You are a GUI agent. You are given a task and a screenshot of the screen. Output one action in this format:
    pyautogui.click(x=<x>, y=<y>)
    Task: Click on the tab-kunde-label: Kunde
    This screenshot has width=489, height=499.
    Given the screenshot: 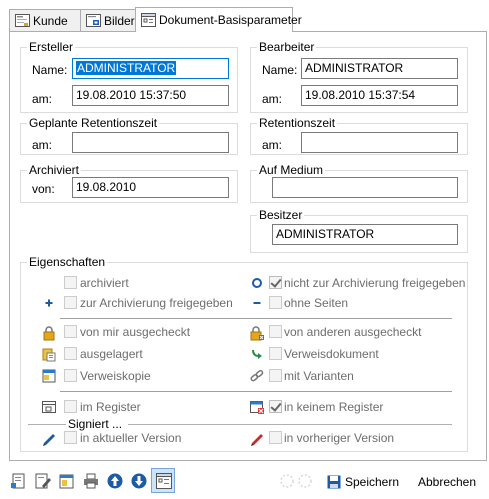 What is the action you would take?
    pyautogui.click(x=50, y=20)
    